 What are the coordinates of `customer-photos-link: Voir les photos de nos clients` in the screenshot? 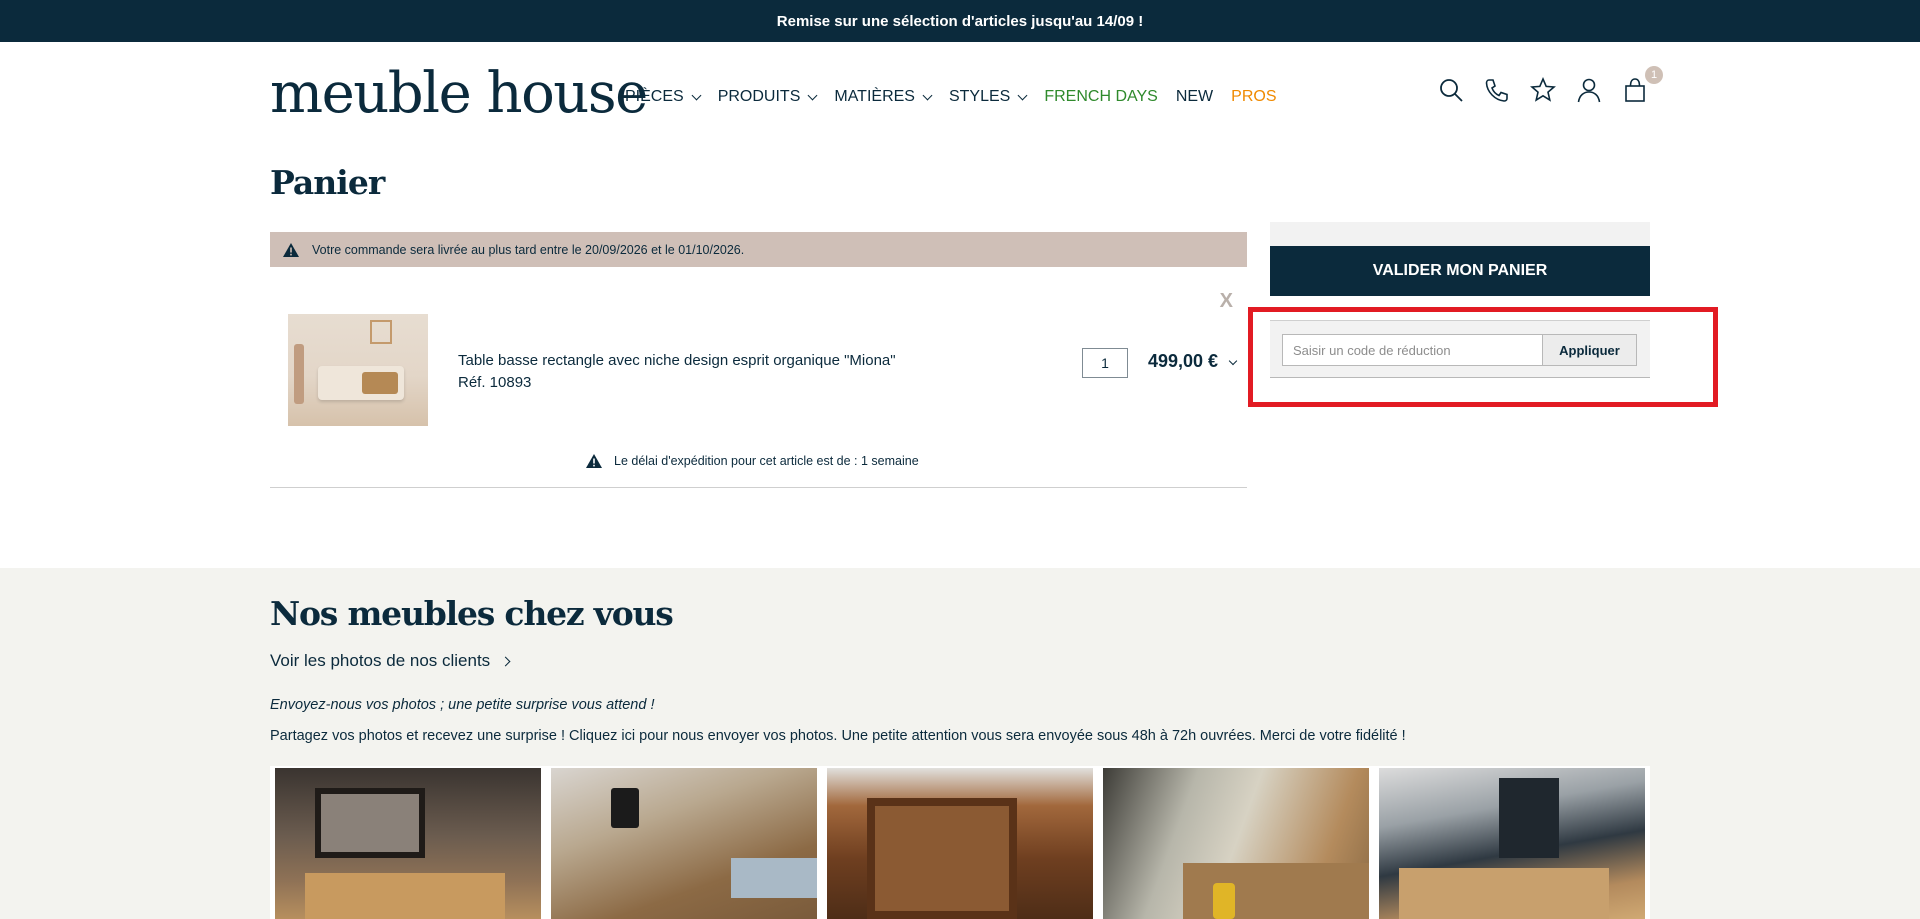 It's located at (390, 661).